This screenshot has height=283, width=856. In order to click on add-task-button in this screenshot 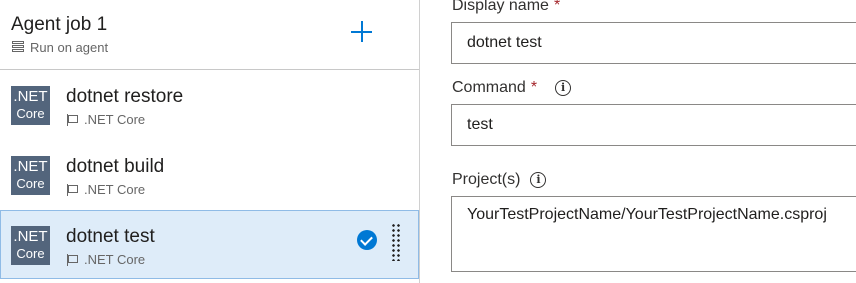, I will do `click(362, 32)`.